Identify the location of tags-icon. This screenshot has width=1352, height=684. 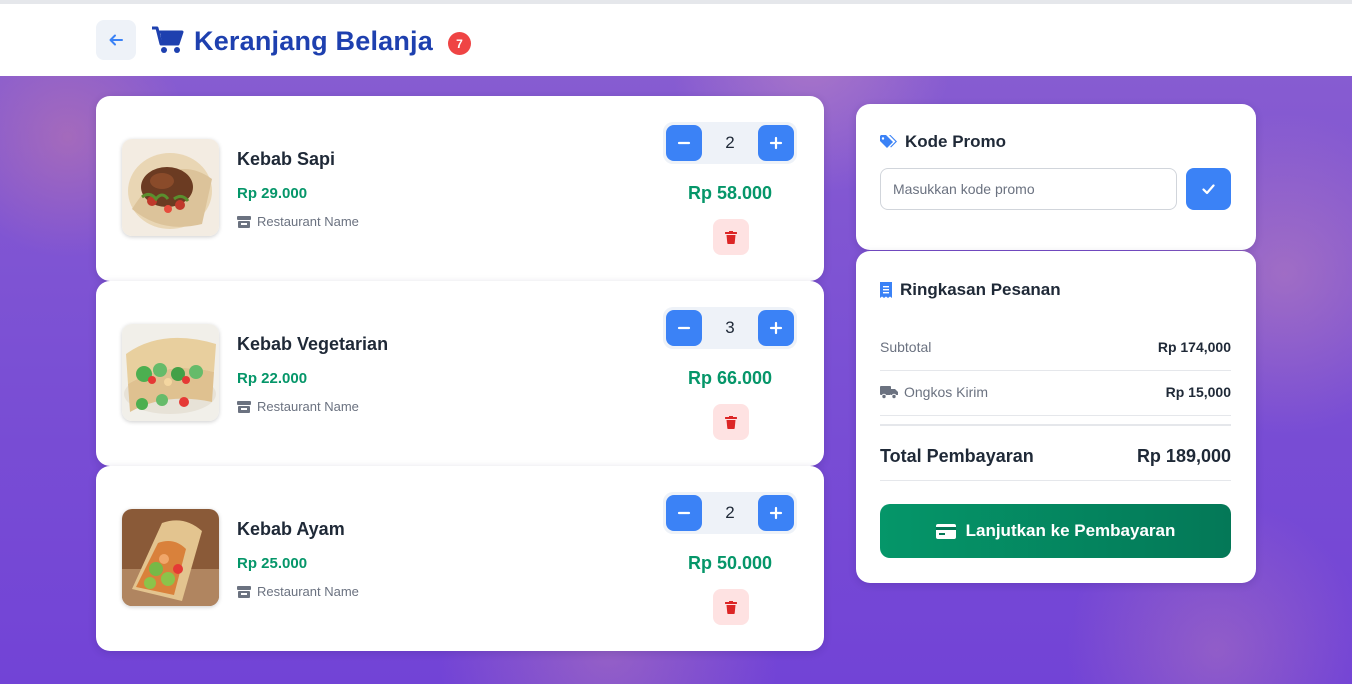
(888, 141).